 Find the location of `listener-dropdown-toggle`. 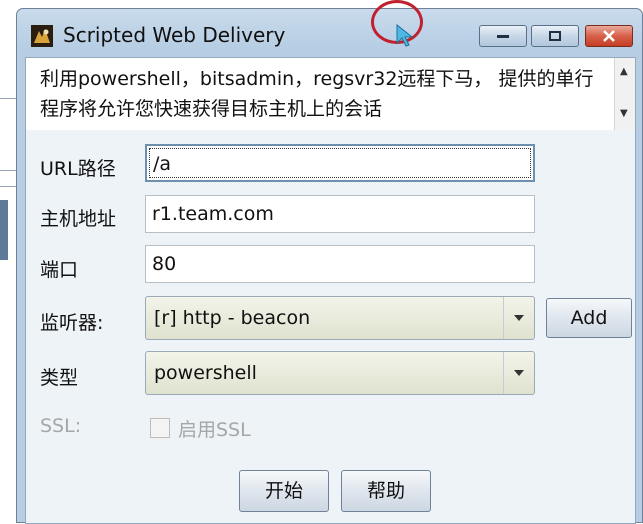

listener-dropdown-toggle is located at coordinates (518, 318).